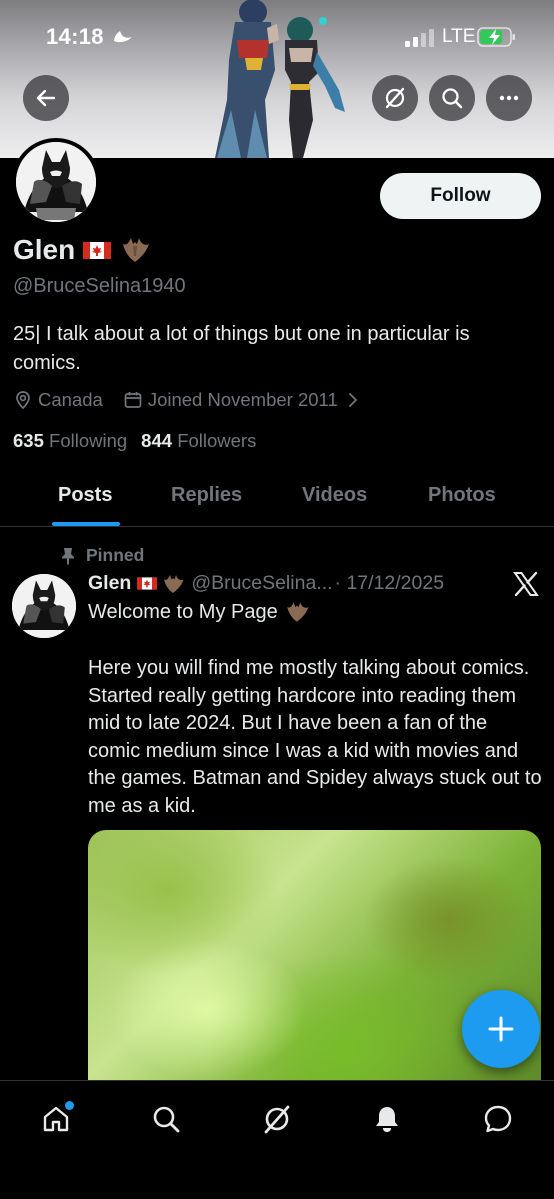  What do you see at coordinates (277, 79) in the screenshot?
I see `profile-banner: 14:18 LTE` at bounding box center [277, 79].